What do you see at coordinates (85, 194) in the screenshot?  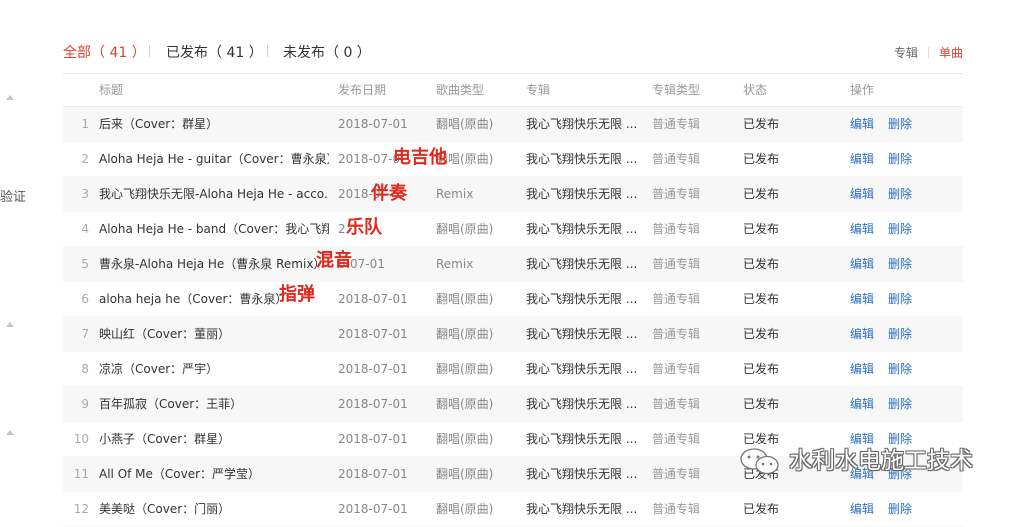 I see `row-index: 3` at bounding box center [85, 194].